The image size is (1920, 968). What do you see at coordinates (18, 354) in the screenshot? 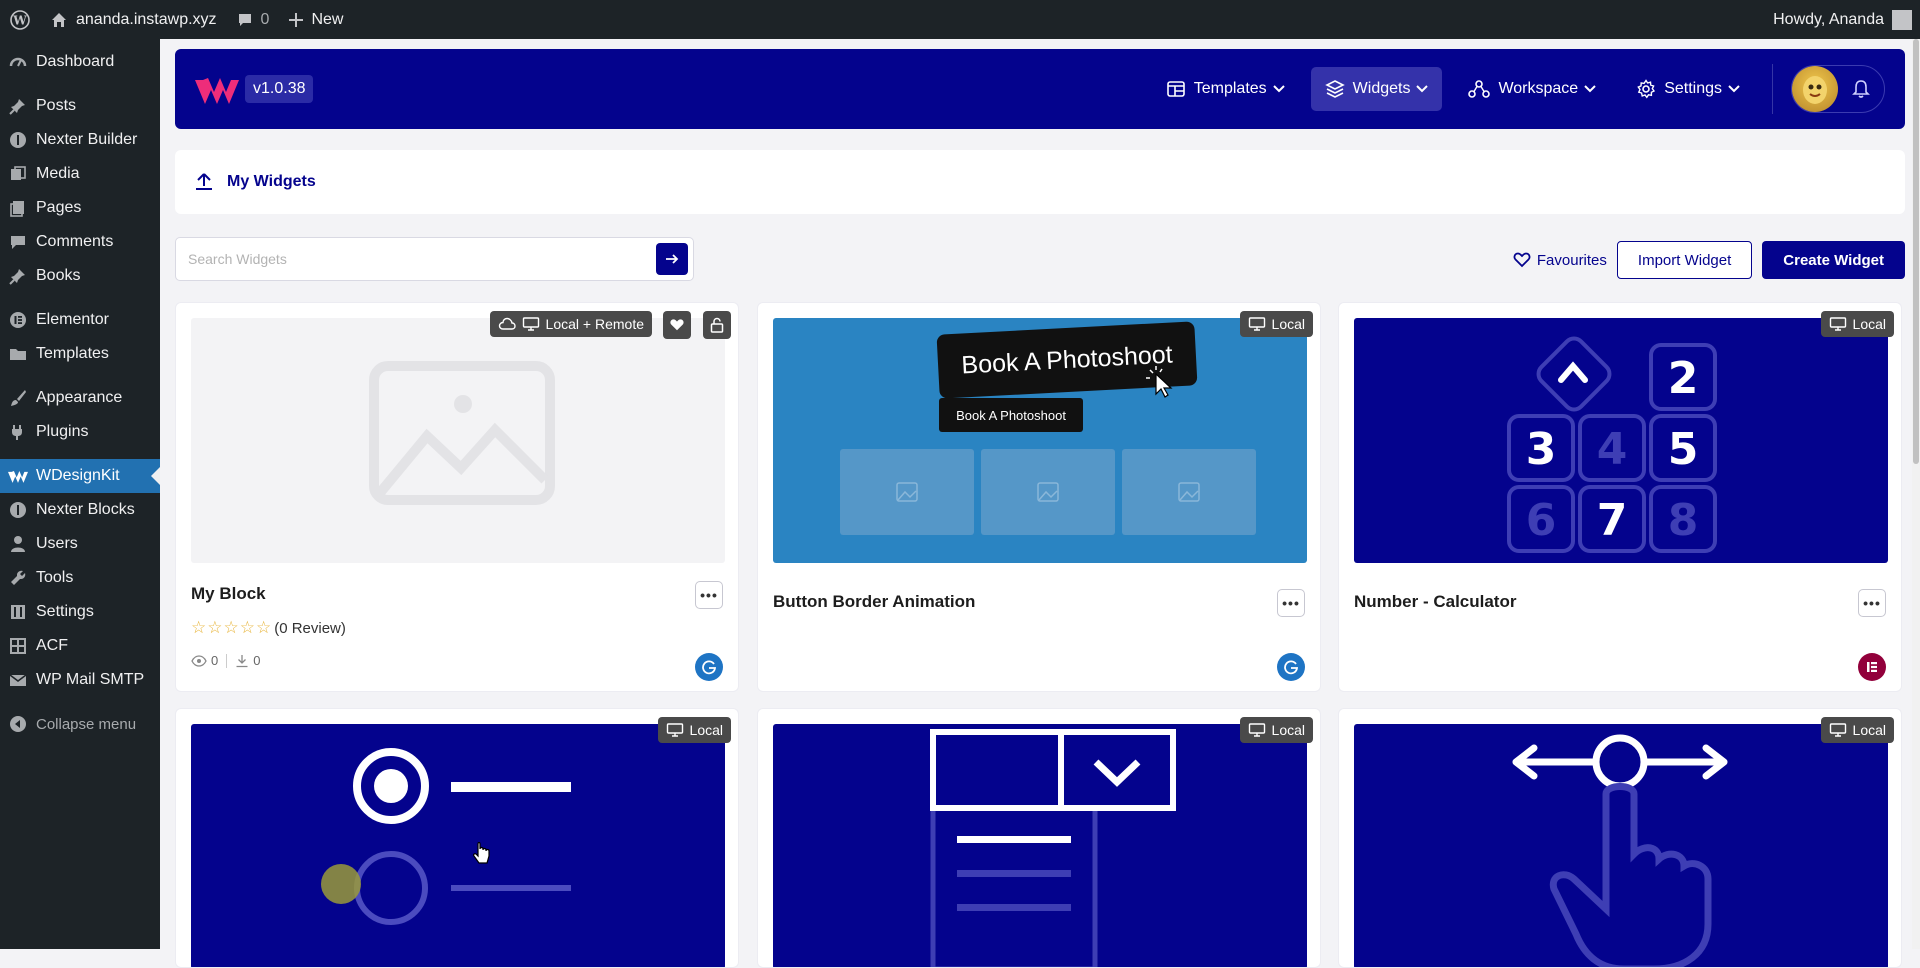
I see `folder-icon` at bounding box center [18, 354].